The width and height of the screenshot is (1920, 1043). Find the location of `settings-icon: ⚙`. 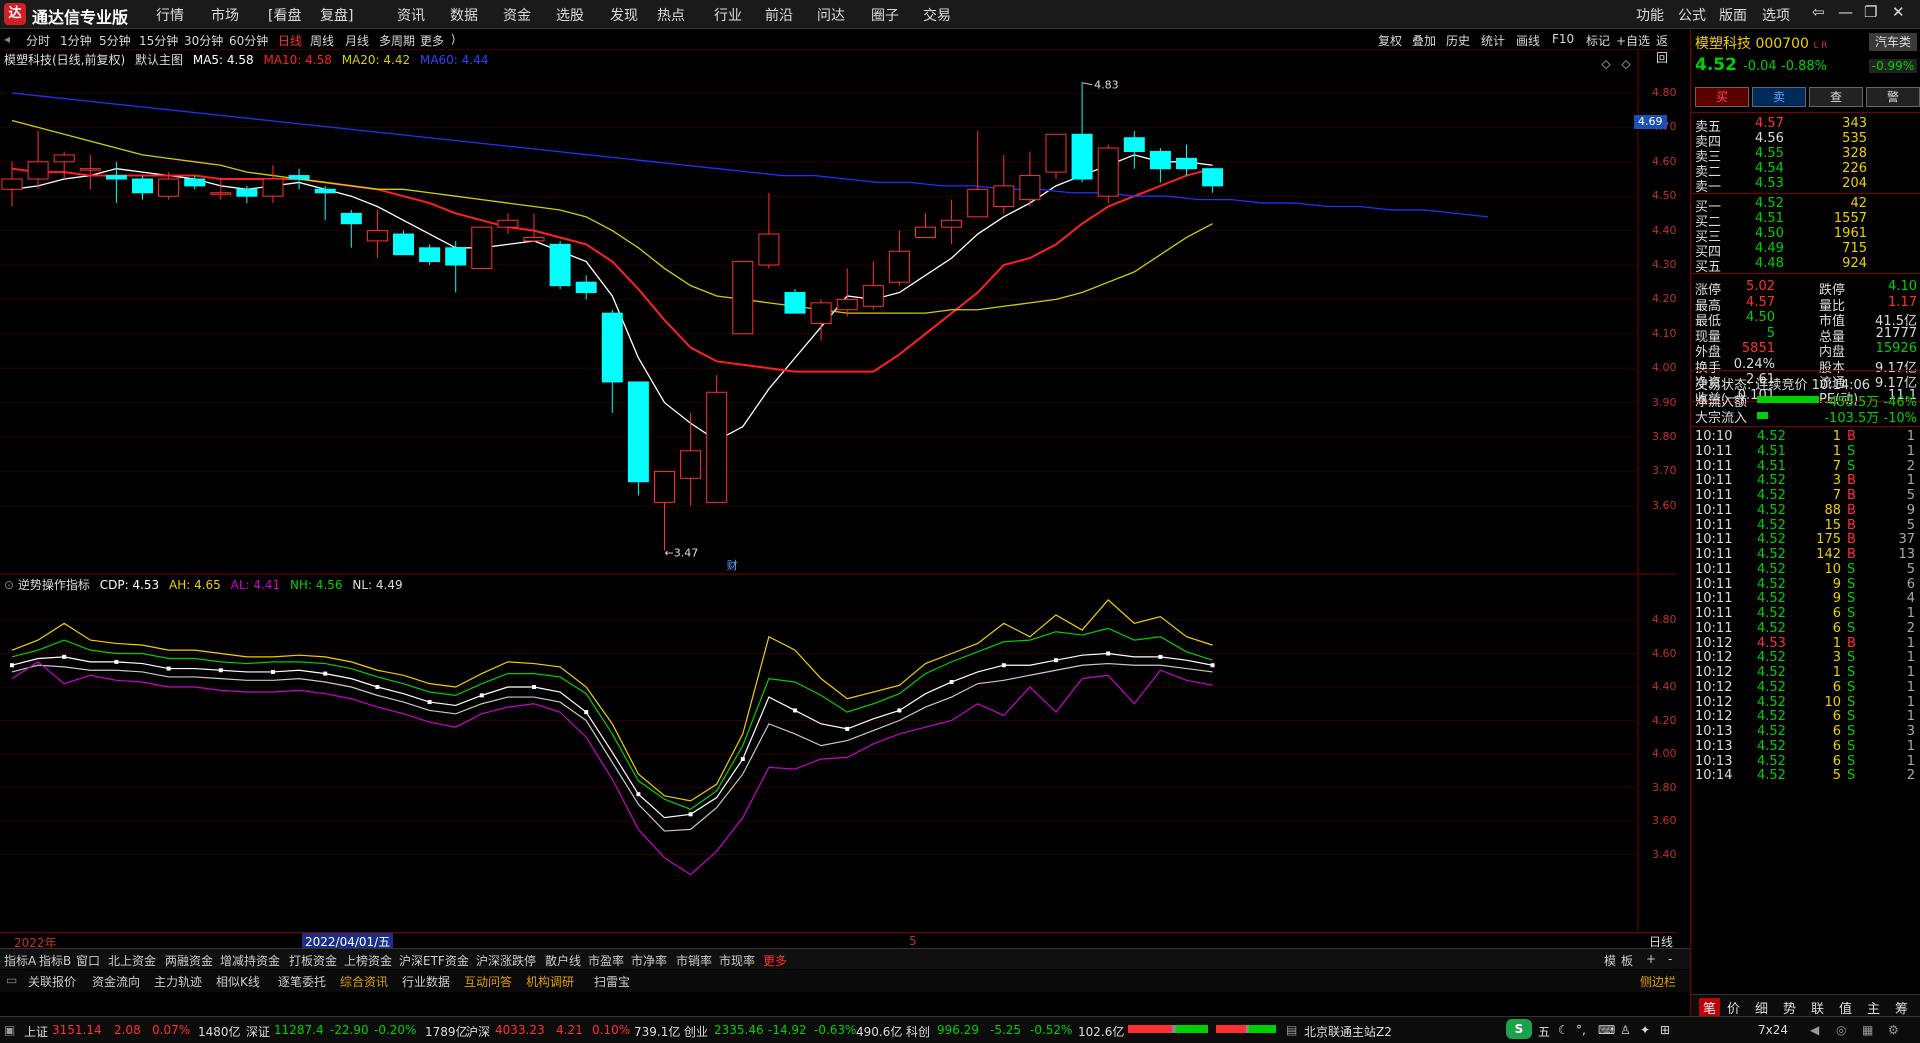

settings-icon: ⚙ is located at coordinates (1893, 1030).